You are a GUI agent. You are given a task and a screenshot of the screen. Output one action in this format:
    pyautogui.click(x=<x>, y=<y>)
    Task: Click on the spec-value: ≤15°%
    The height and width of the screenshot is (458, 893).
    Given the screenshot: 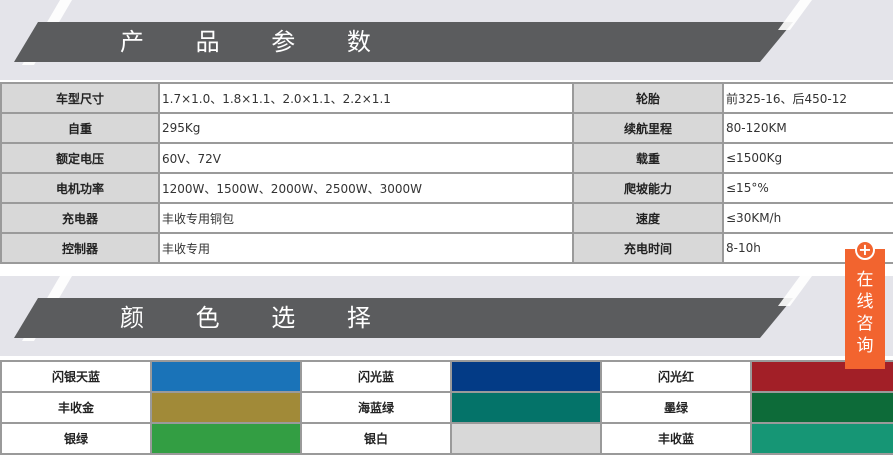 What is the action you would take?
    pyautogui.click(x=807, y=188)
    